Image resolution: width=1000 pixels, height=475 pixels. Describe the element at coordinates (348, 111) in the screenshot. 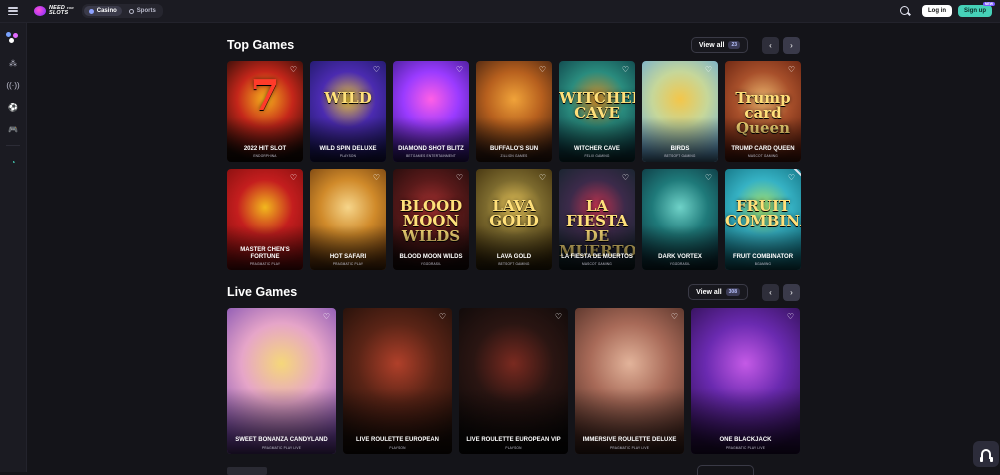

I see `game-card: WILD ♡ WILD SPIN DELUXE PLAYSON` at that location.